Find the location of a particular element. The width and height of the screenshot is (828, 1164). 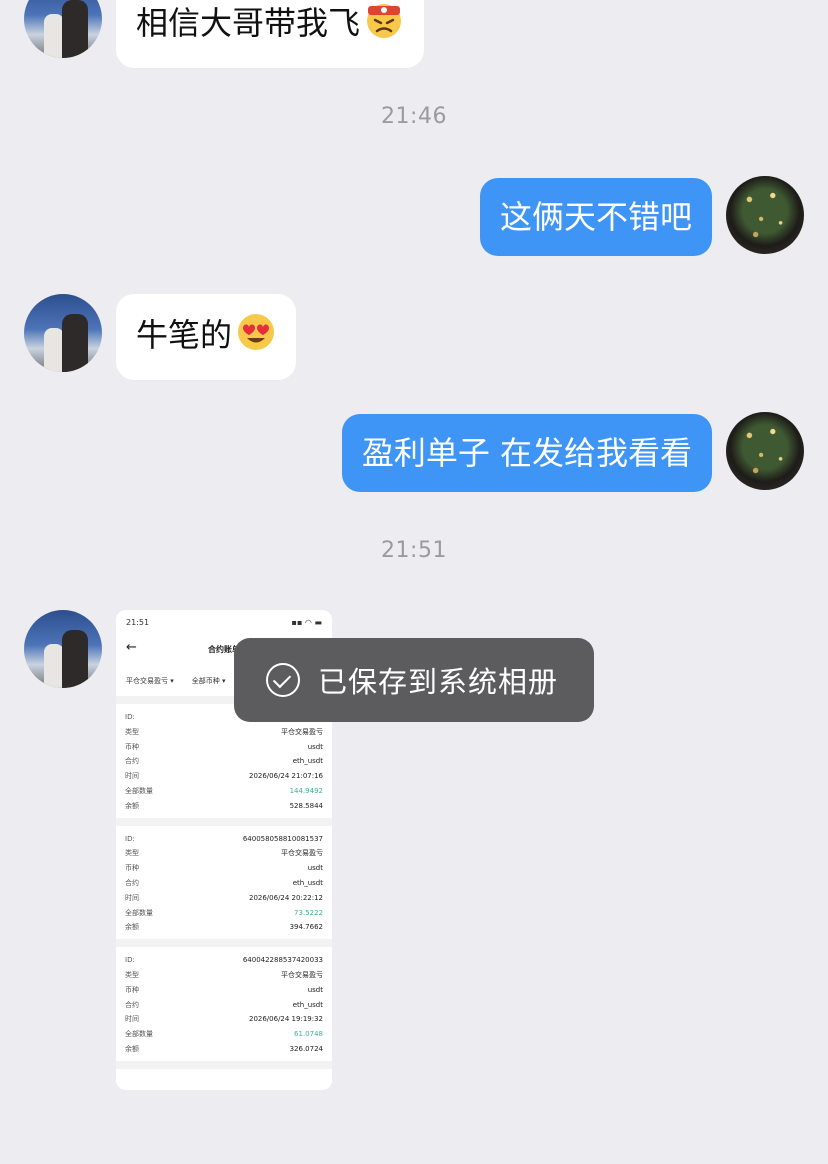

message-text: 这俩天不错吧 is located at coordinates (595, 217).